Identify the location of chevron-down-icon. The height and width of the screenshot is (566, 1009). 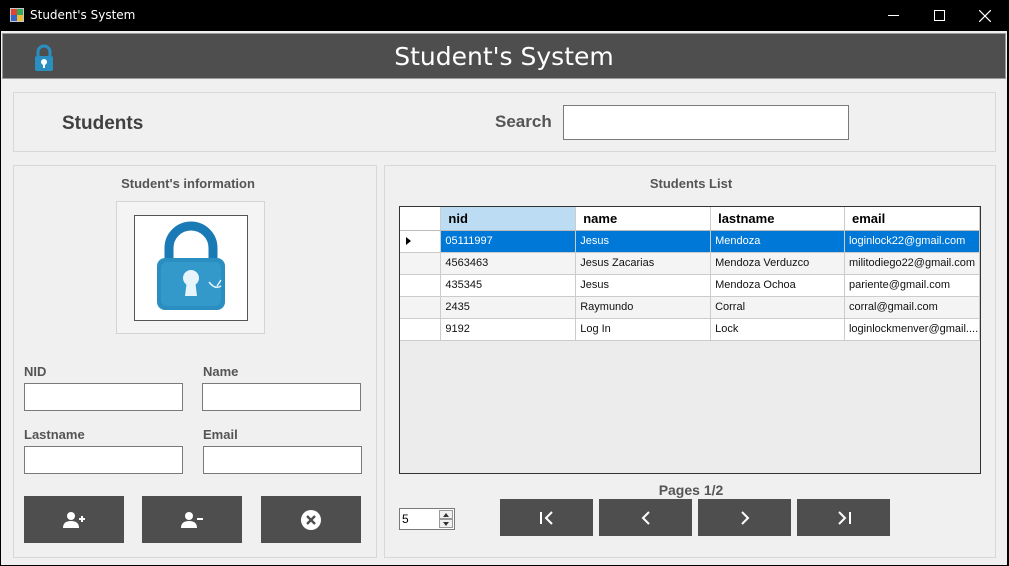
(446, 523).